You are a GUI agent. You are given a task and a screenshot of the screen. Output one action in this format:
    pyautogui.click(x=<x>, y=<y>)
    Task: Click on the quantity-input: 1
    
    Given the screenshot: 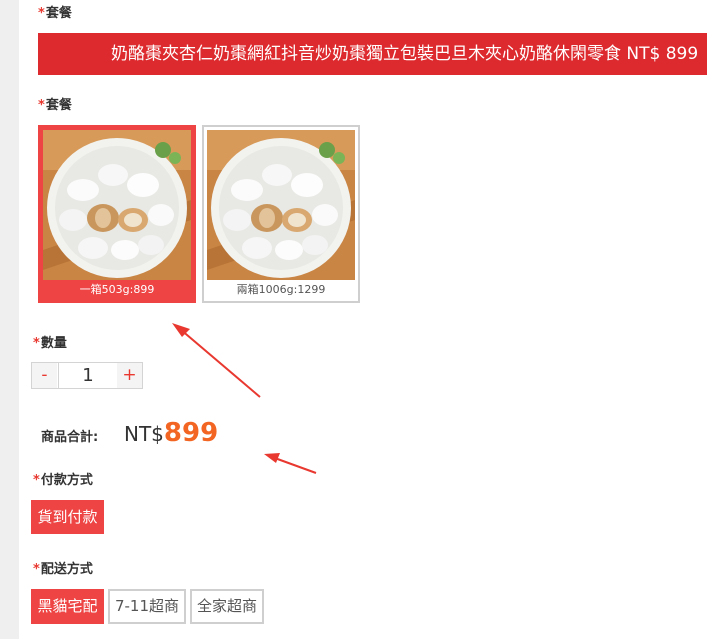 What is the action you would take?
    pyautogui.click(x=88, y=375)
    